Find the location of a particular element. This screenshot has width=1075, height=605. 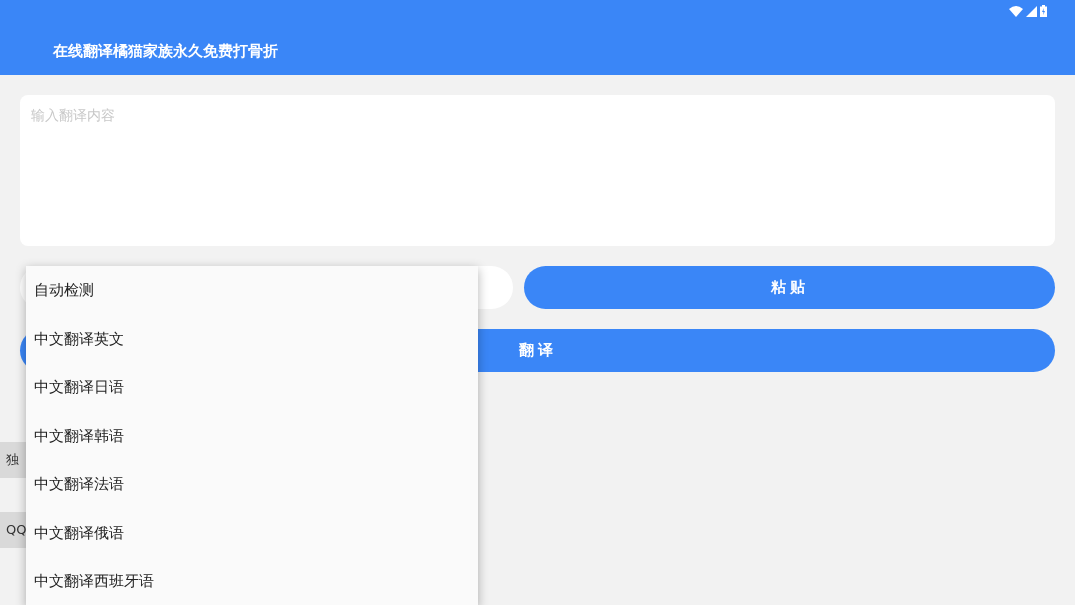

app-title: 在线翻译橘猫家族永久免费打骨折 is located at coordinates (165, 51).